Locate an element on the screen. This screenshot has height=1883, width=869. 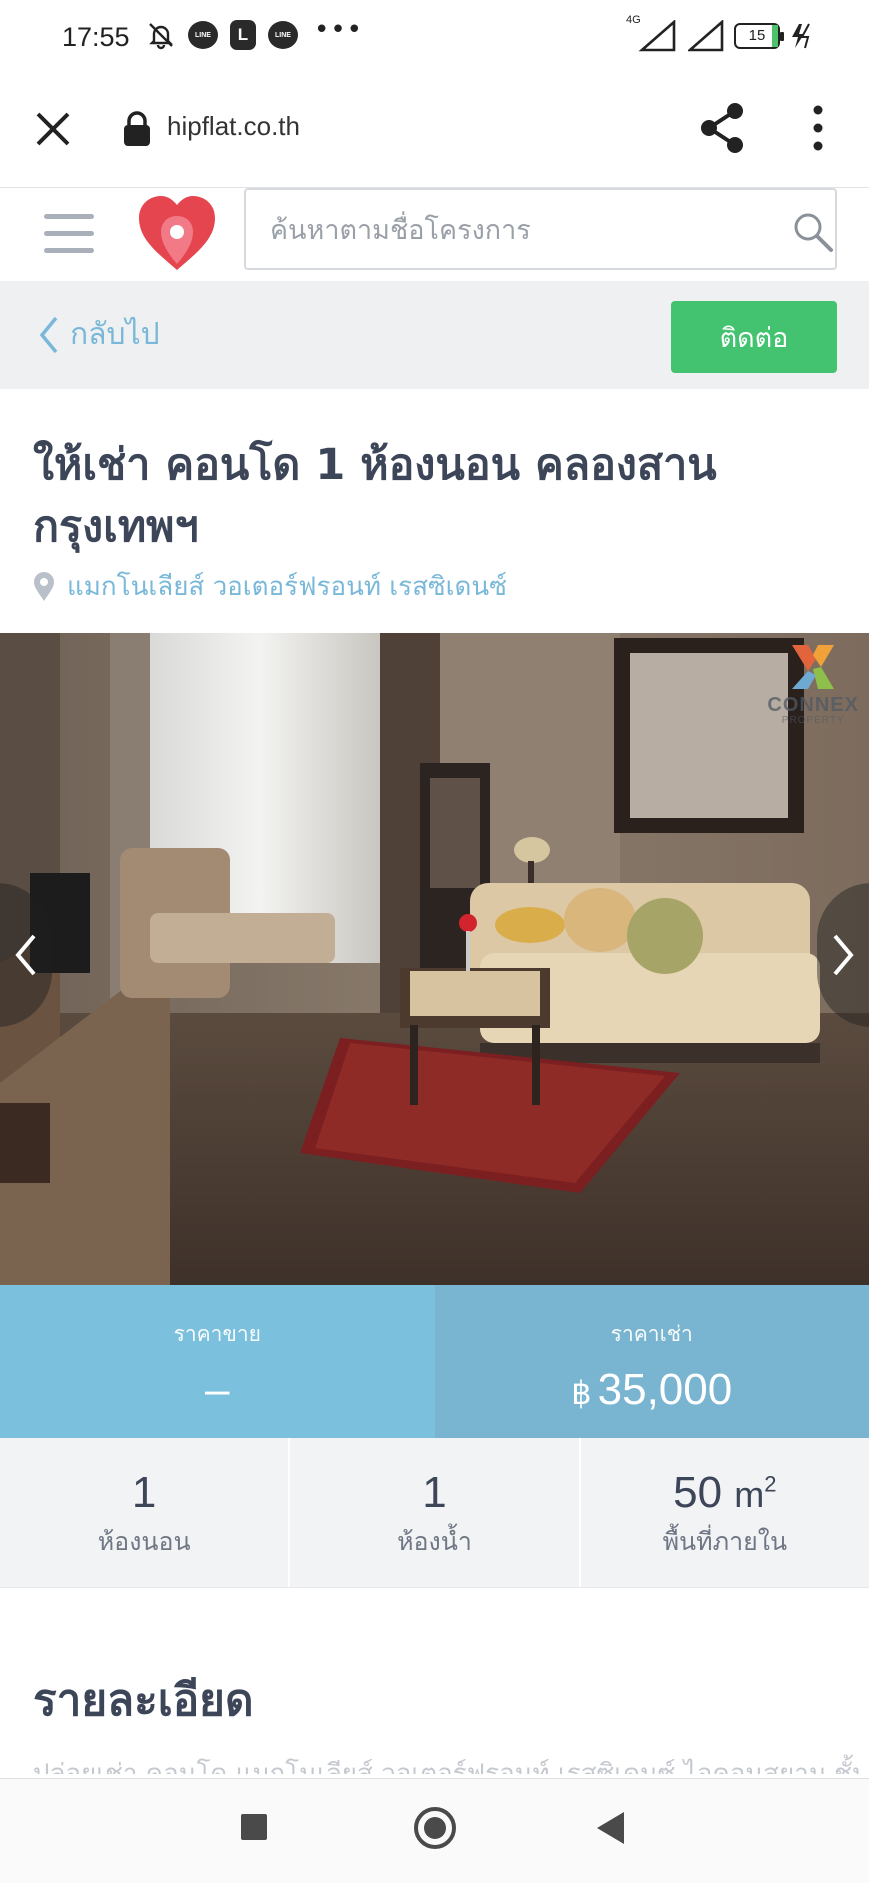
stat-value: 50 m2 is located at coordinates (725, 1492).